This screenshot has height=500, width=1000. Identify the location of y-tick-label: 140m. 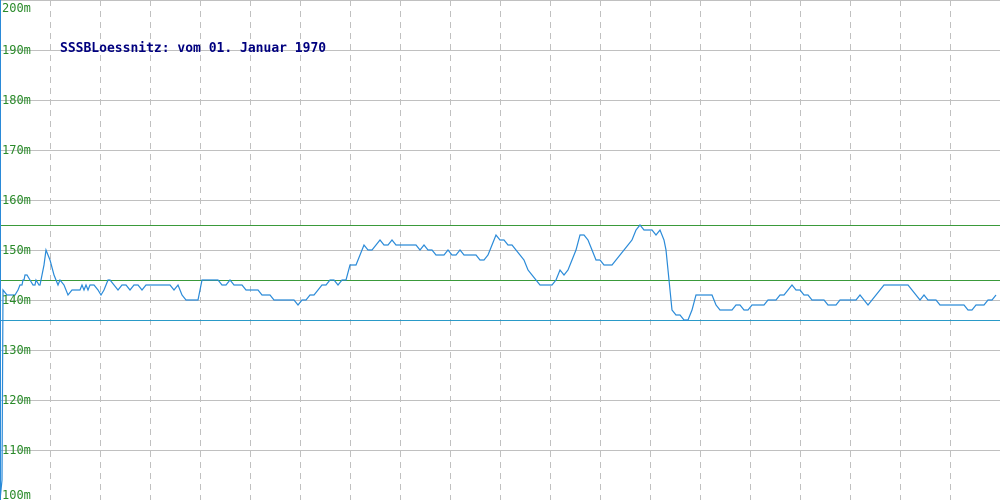
(16, 300).